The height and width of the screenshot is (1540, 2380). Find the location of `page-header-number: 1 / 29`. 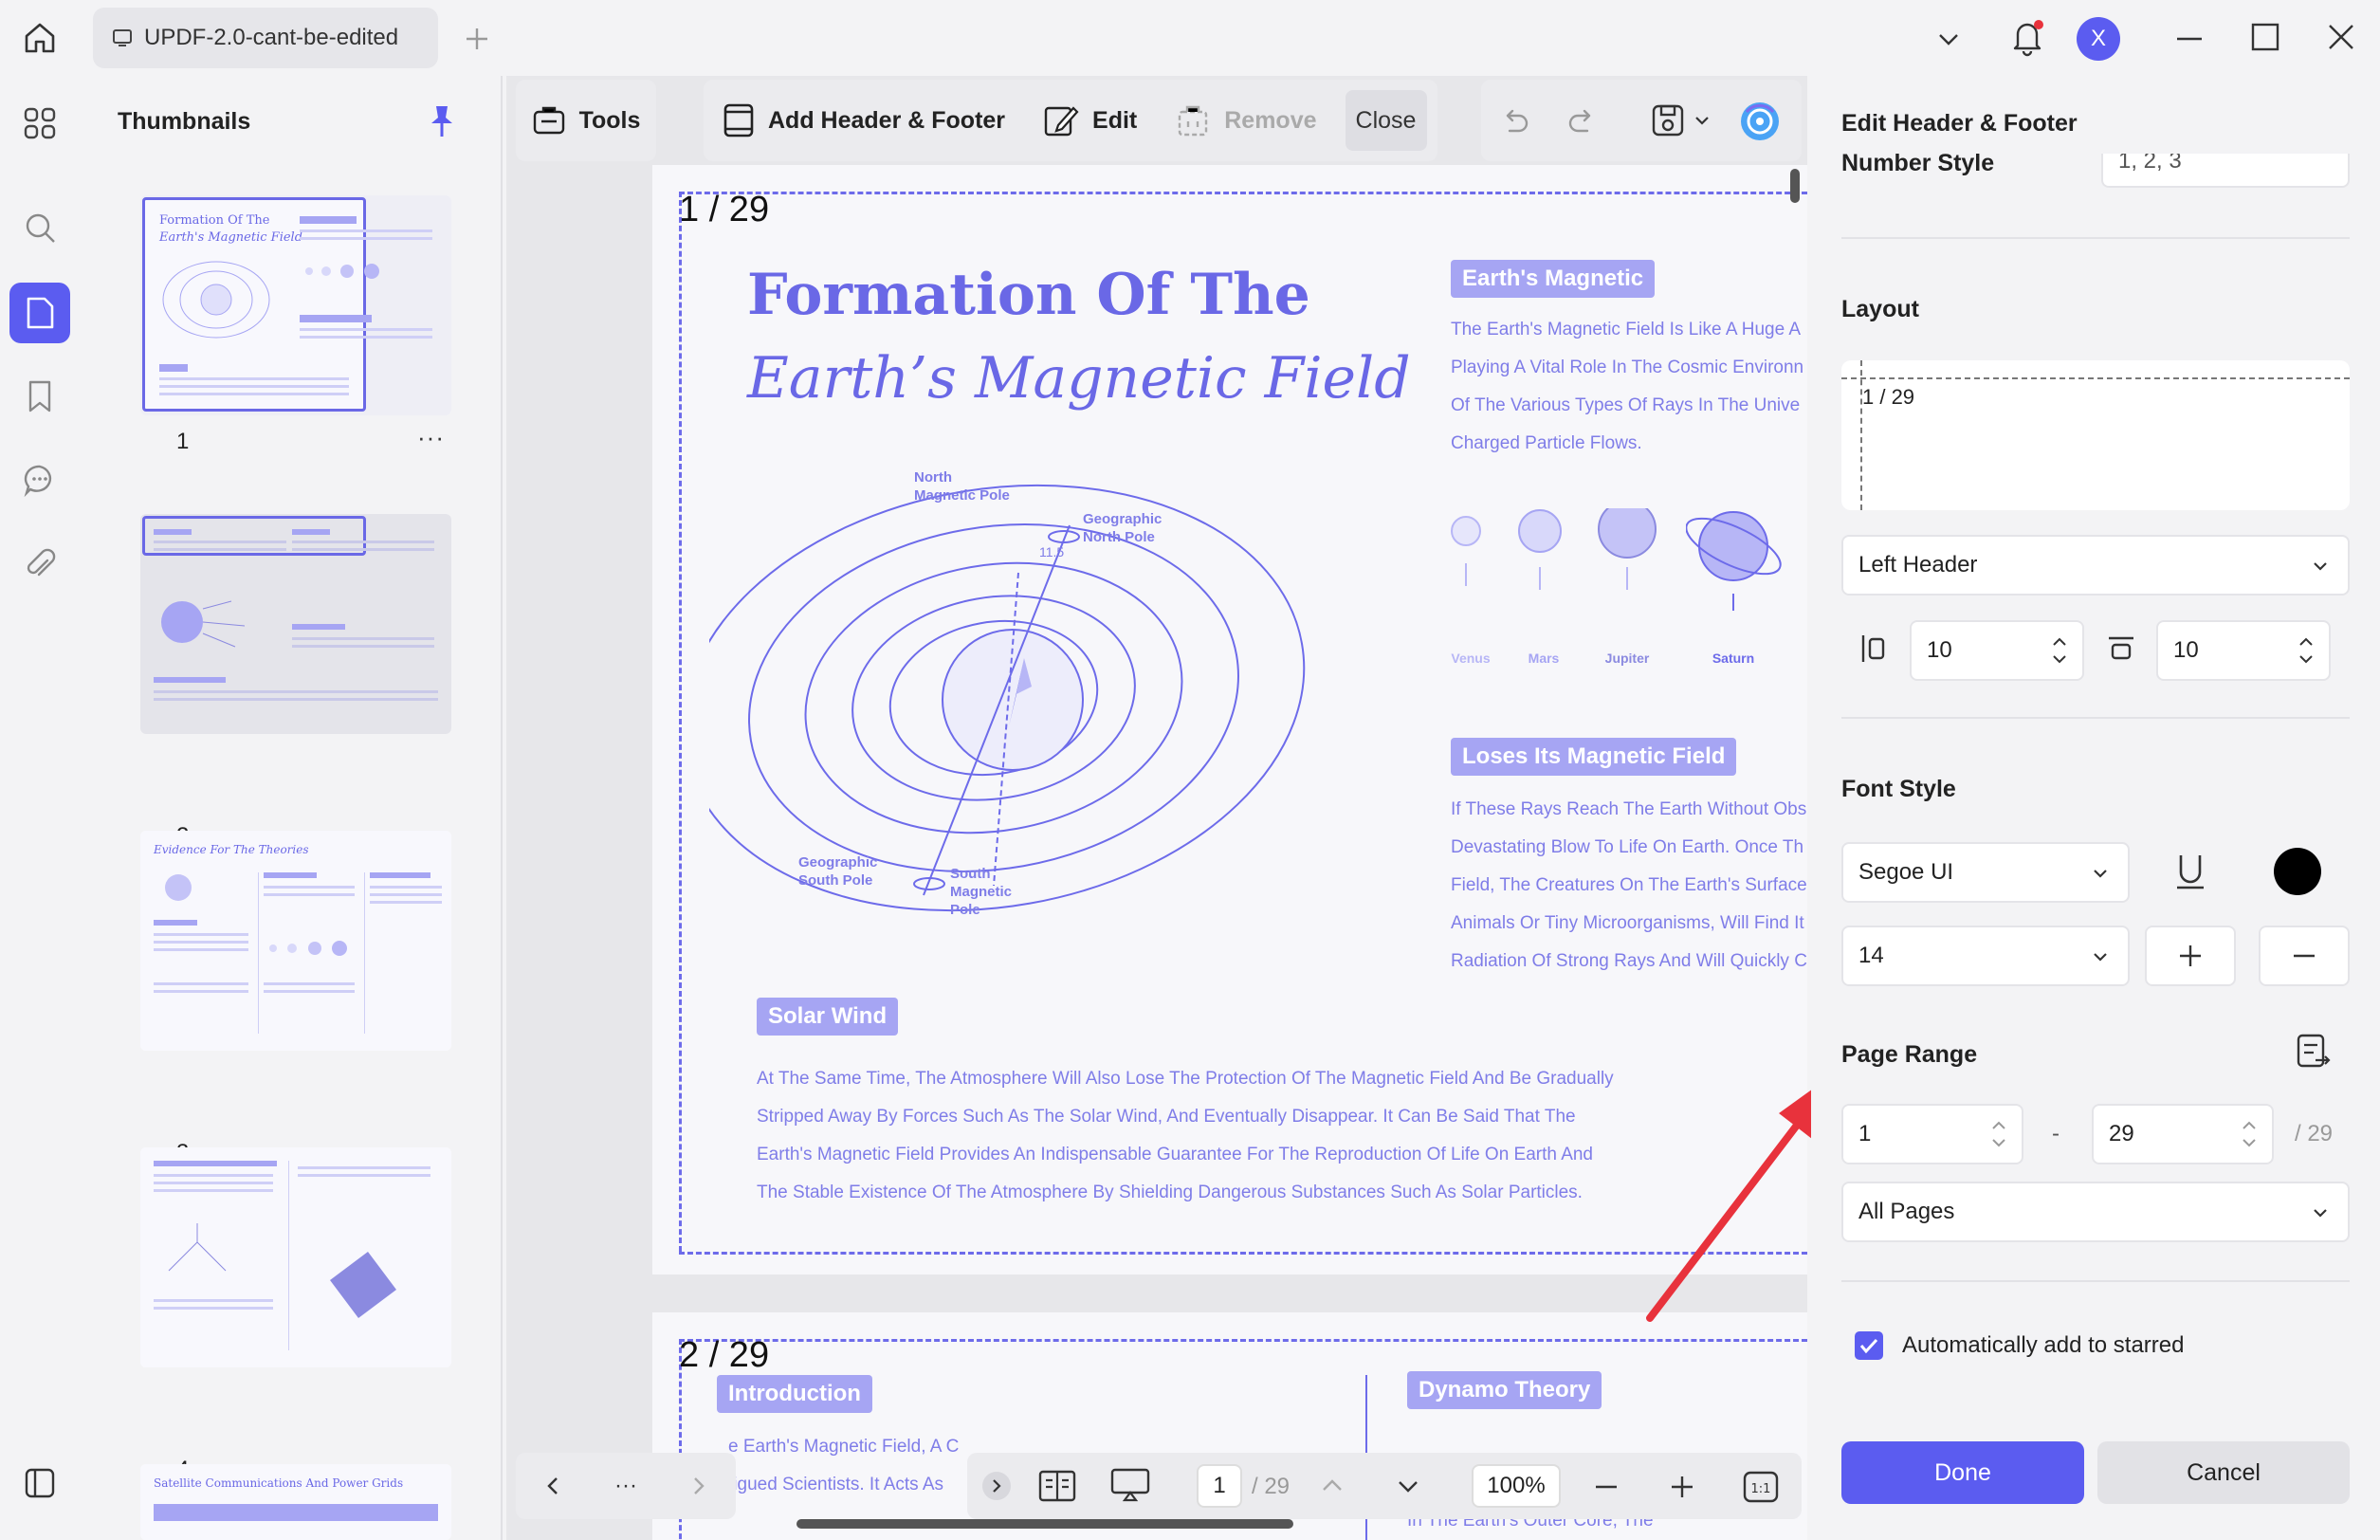

page-header-number: 1 / 29 is located at coordinates (725, 209).